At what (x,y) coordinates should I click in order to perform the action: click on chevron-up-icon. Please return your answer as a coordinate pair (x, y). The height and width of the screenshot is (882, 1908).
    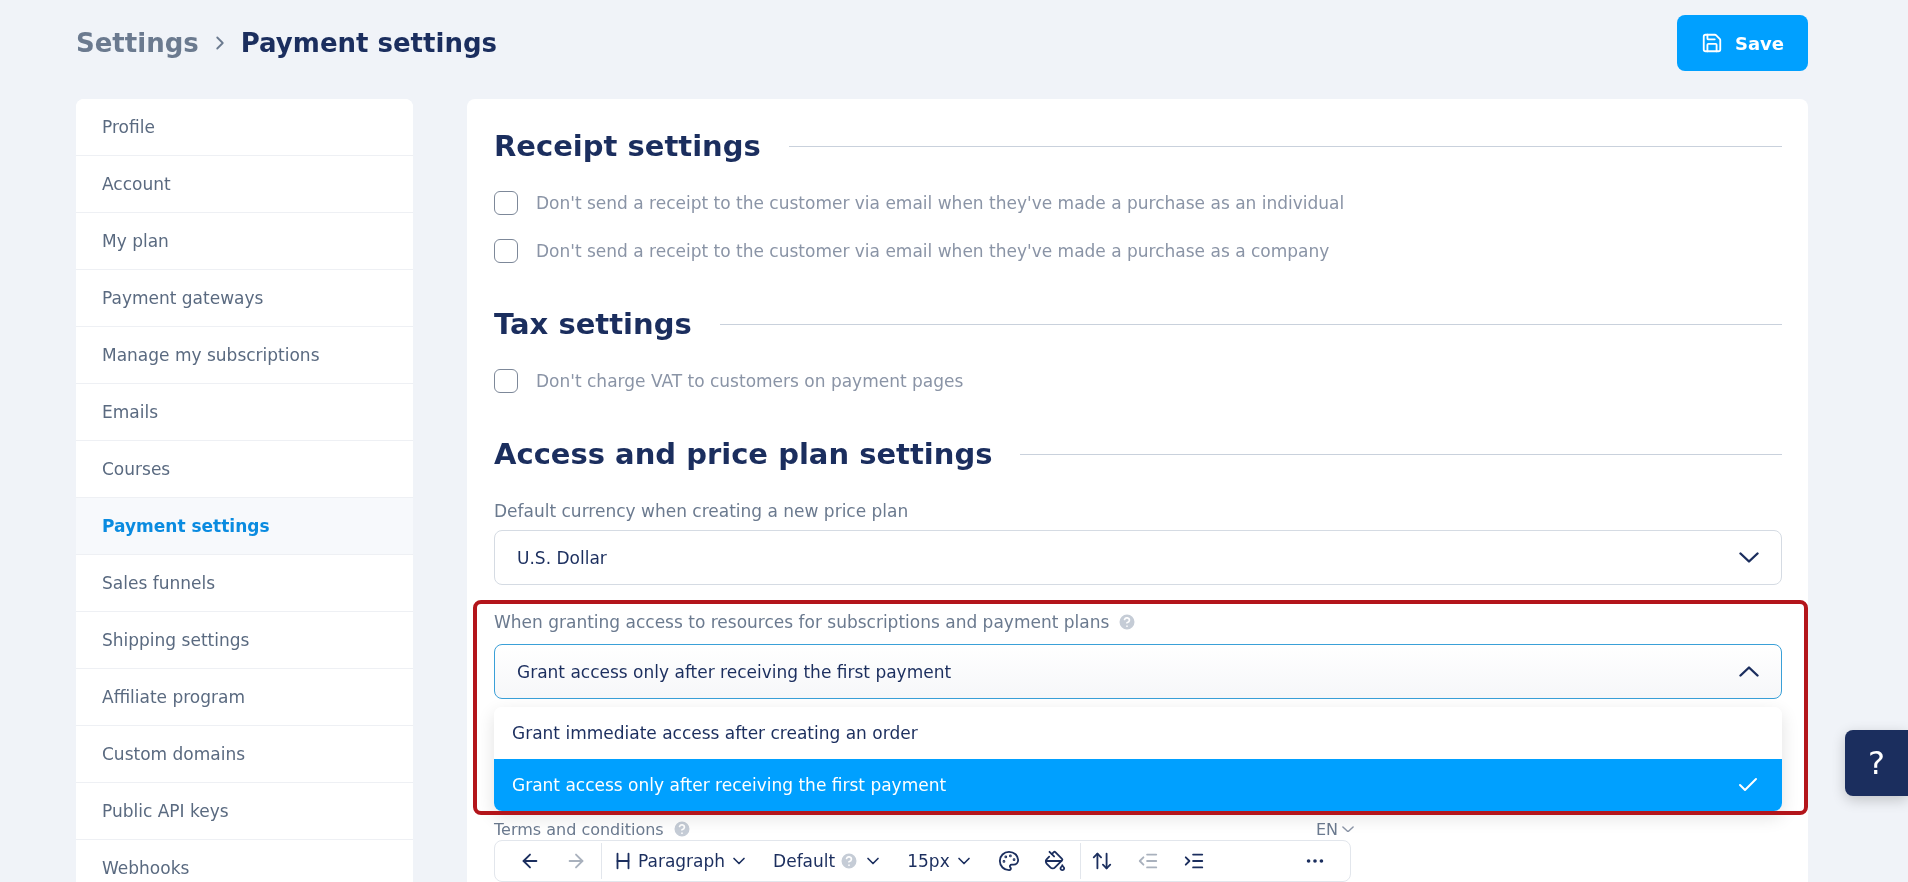
    Looking at the image, I should click on (1749, 671).